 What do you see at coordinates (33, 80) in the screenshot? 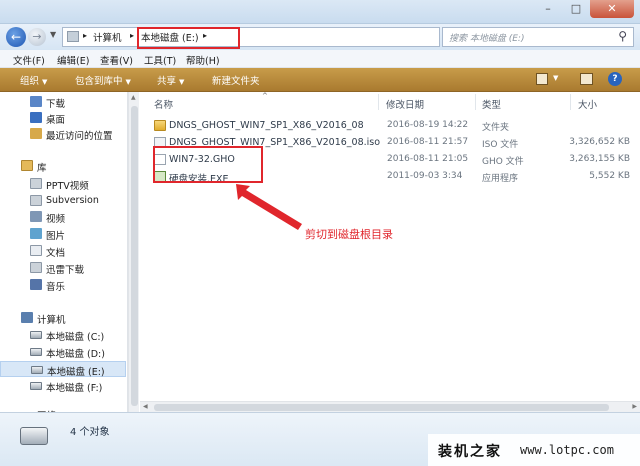
I see `organize-button: 组织 ▼` at bounding box center [33, 80].